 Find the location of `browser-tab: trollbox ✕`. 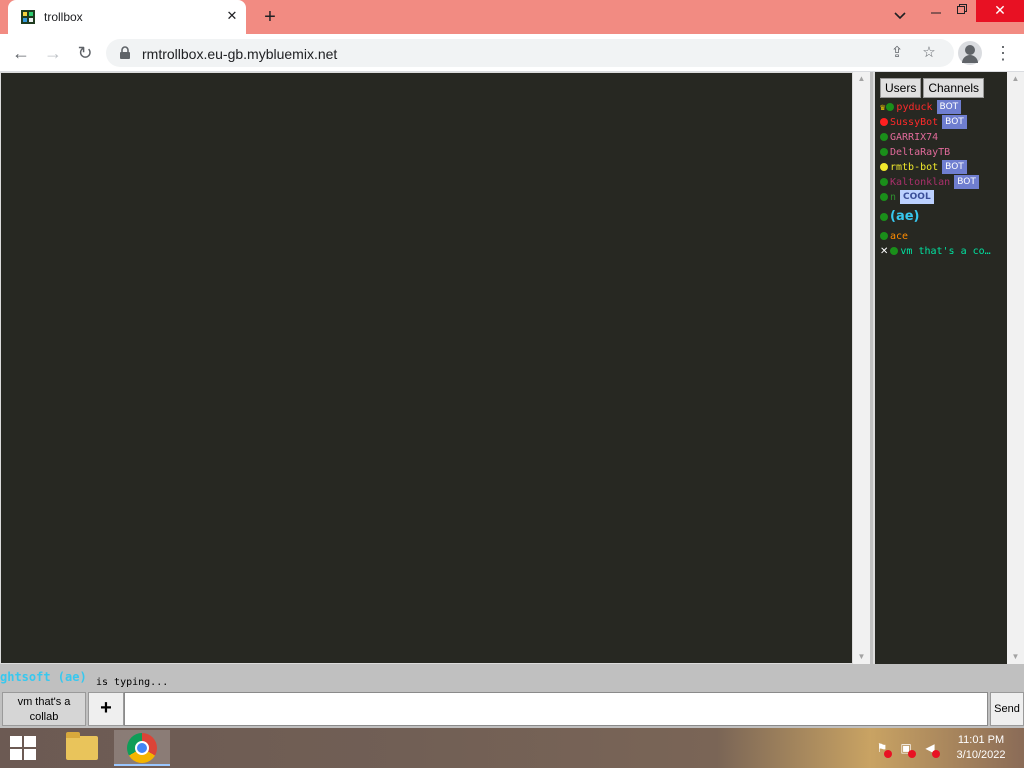

browser-tab: trollbox ✕ is located at coordinates (127, 17).